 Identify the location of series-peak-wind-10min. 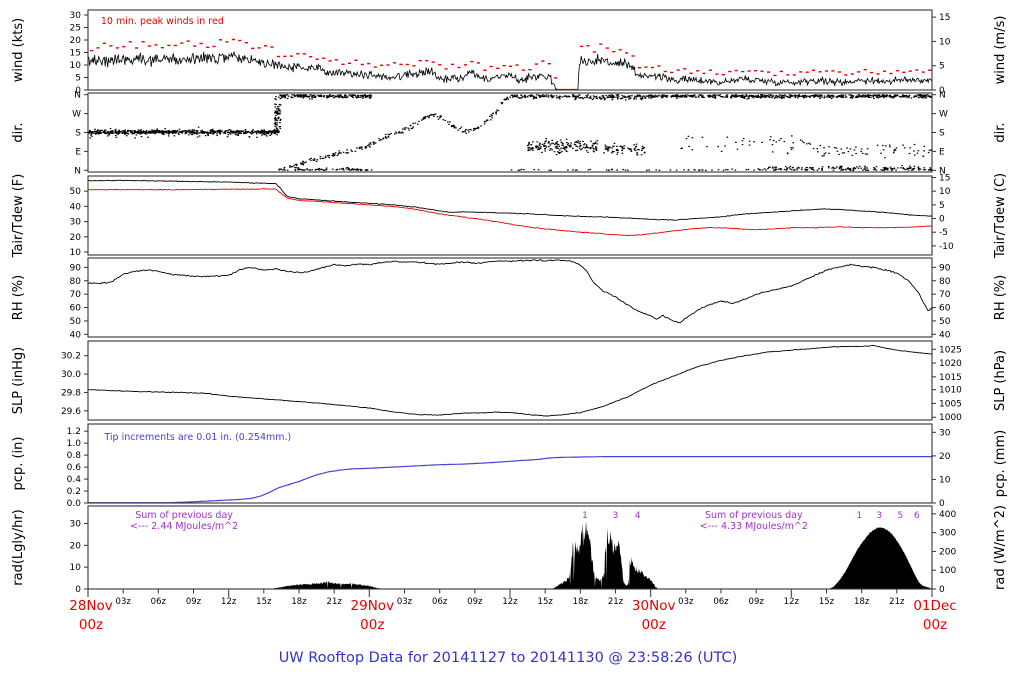
(510, 64).